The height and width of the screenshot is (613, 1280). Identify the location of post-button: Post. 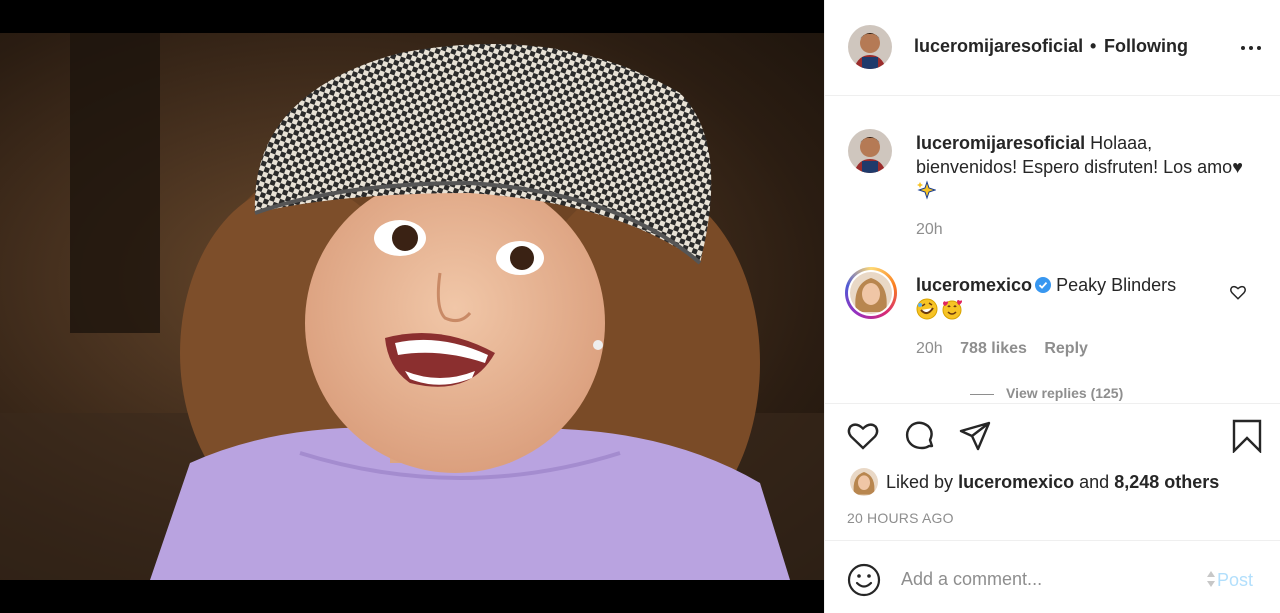
(1235, 580).